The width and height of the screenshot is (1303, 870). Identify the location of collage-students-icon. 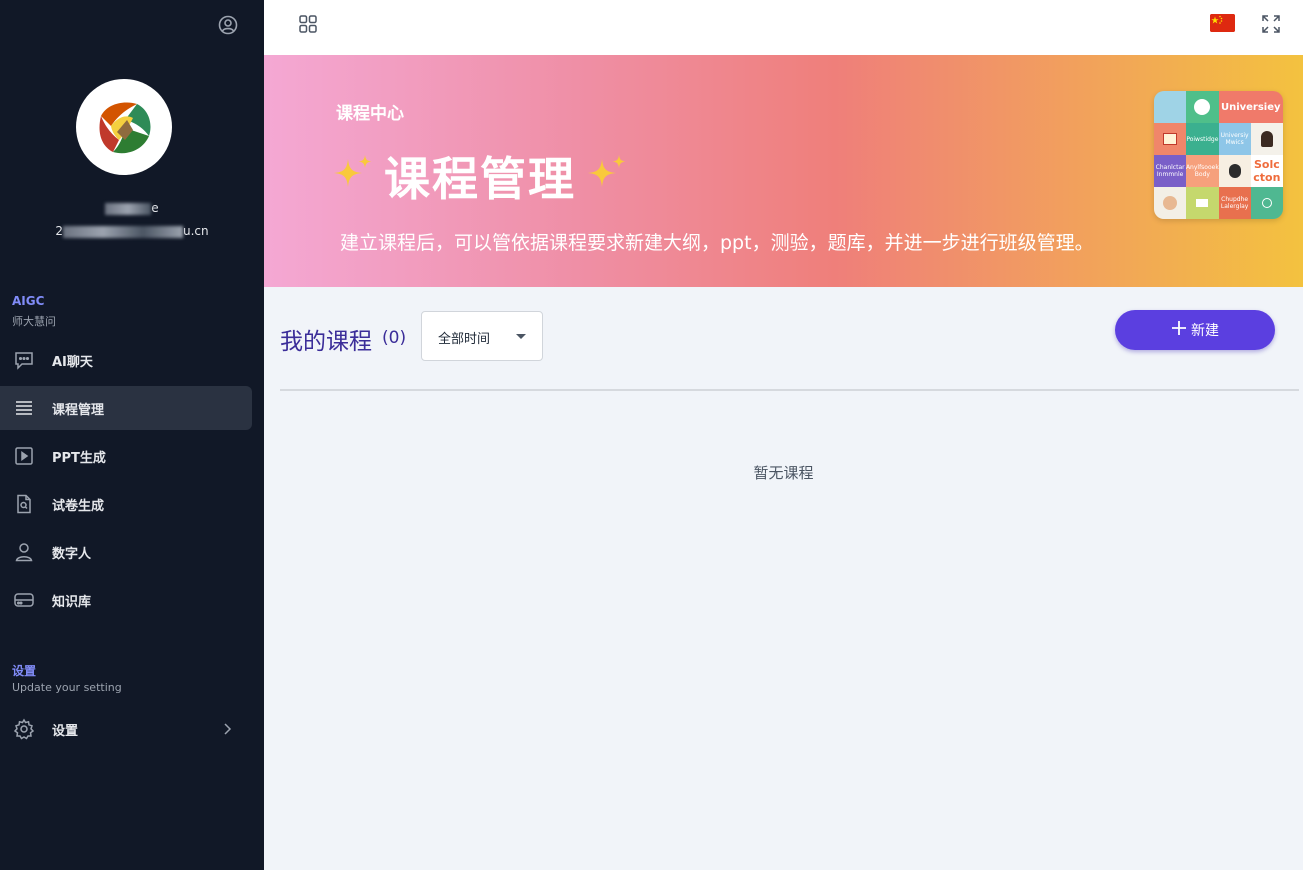
(1170, 203).